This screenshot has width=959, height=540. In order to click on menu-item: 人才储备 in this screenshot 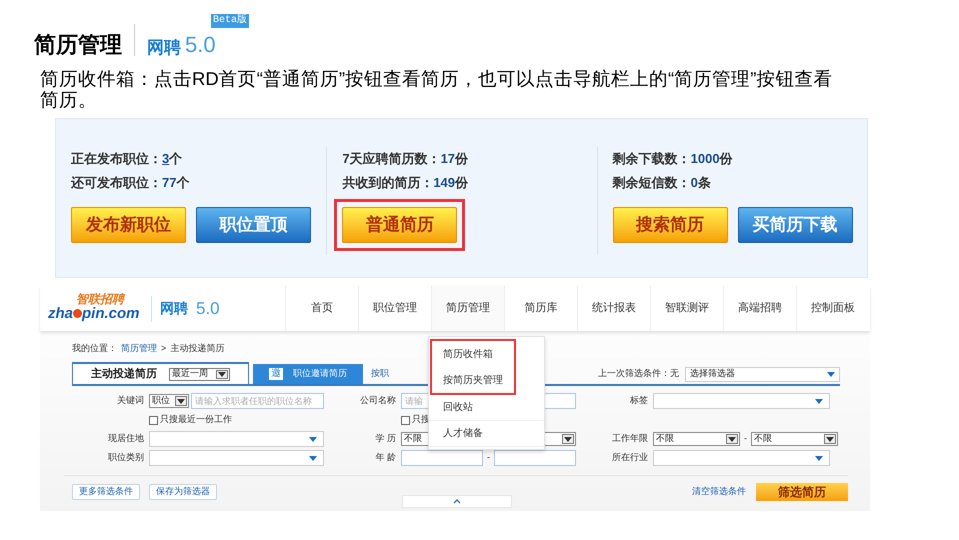, I will do `click(486, 434)`.